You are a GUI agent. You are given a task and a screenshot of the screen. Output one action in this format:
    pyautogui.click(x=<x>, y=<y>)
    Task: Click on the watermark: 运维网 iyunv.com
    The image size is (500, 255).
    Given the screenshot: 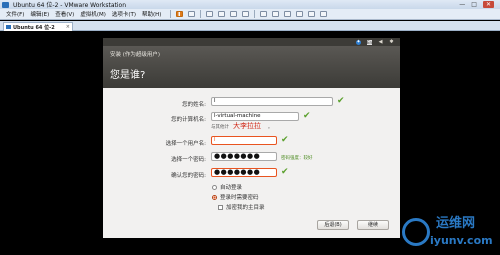 What is the action you would take?
    pyautogui.click(x=449, y=231)
    